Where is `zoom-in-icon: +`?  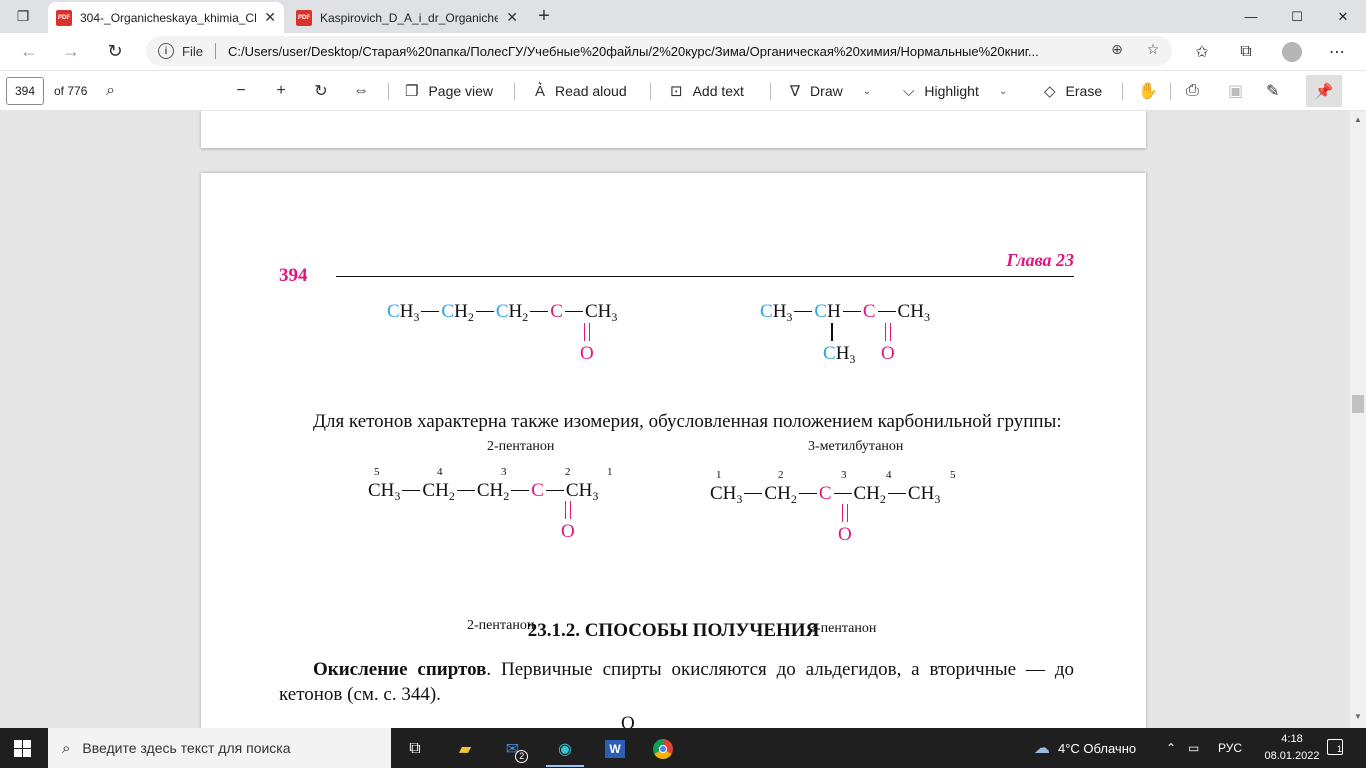
zoom-in-icon: + is located at coordinates (281, 91).